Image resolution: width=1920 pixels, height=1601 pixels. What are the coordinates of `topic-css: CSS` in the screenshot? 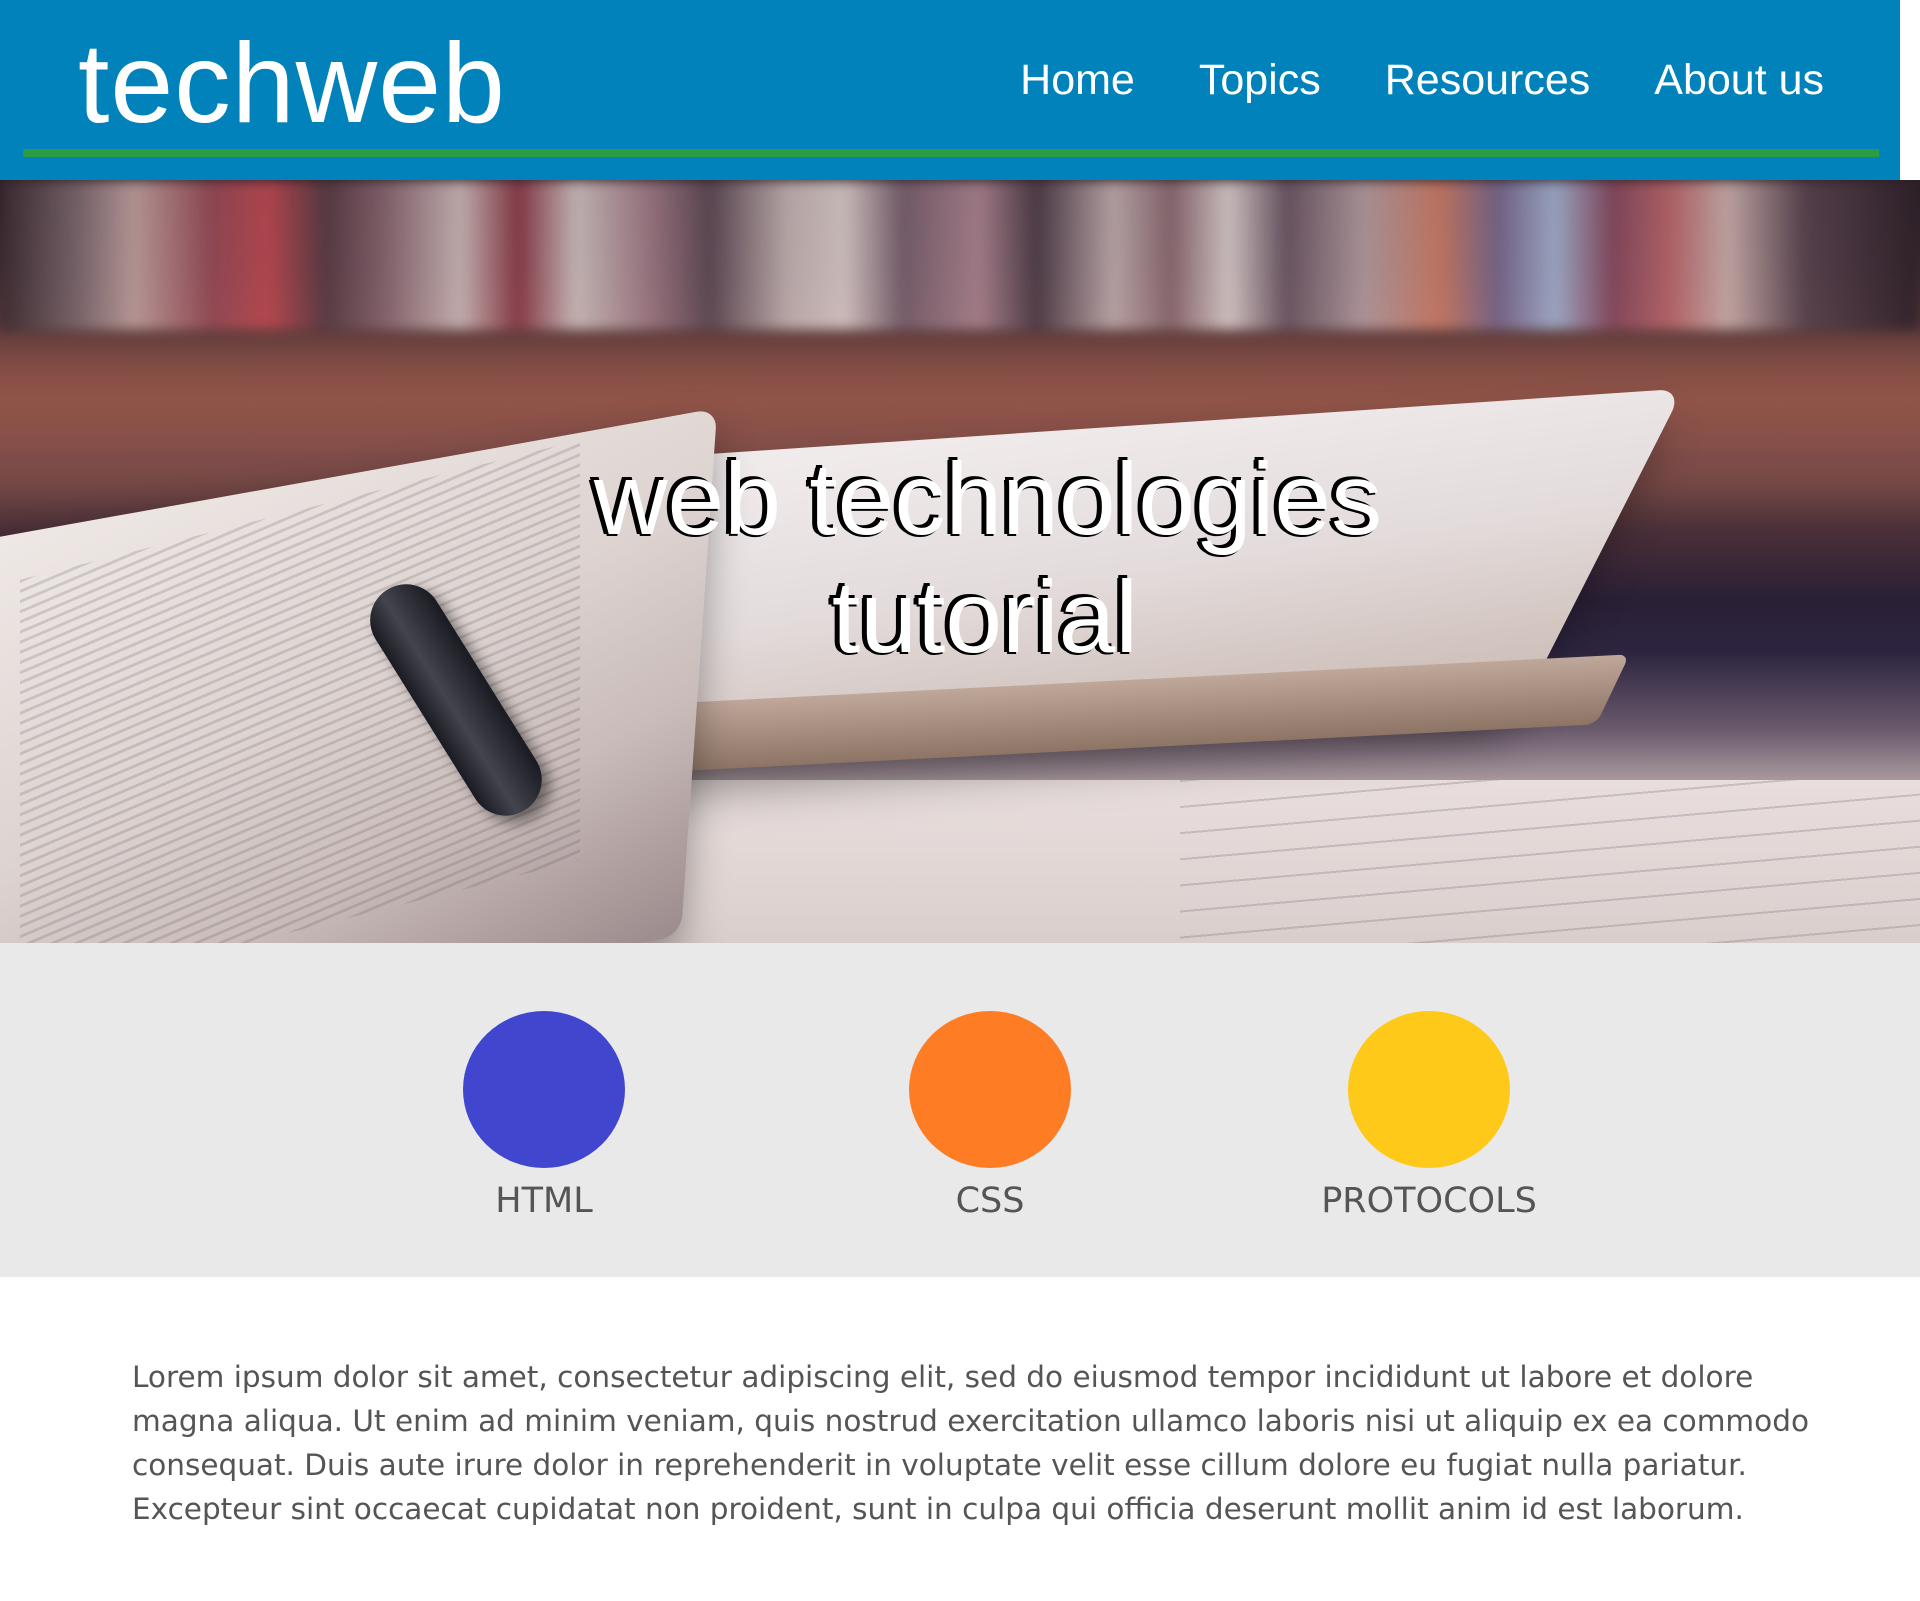 It's located at (990, 1118).